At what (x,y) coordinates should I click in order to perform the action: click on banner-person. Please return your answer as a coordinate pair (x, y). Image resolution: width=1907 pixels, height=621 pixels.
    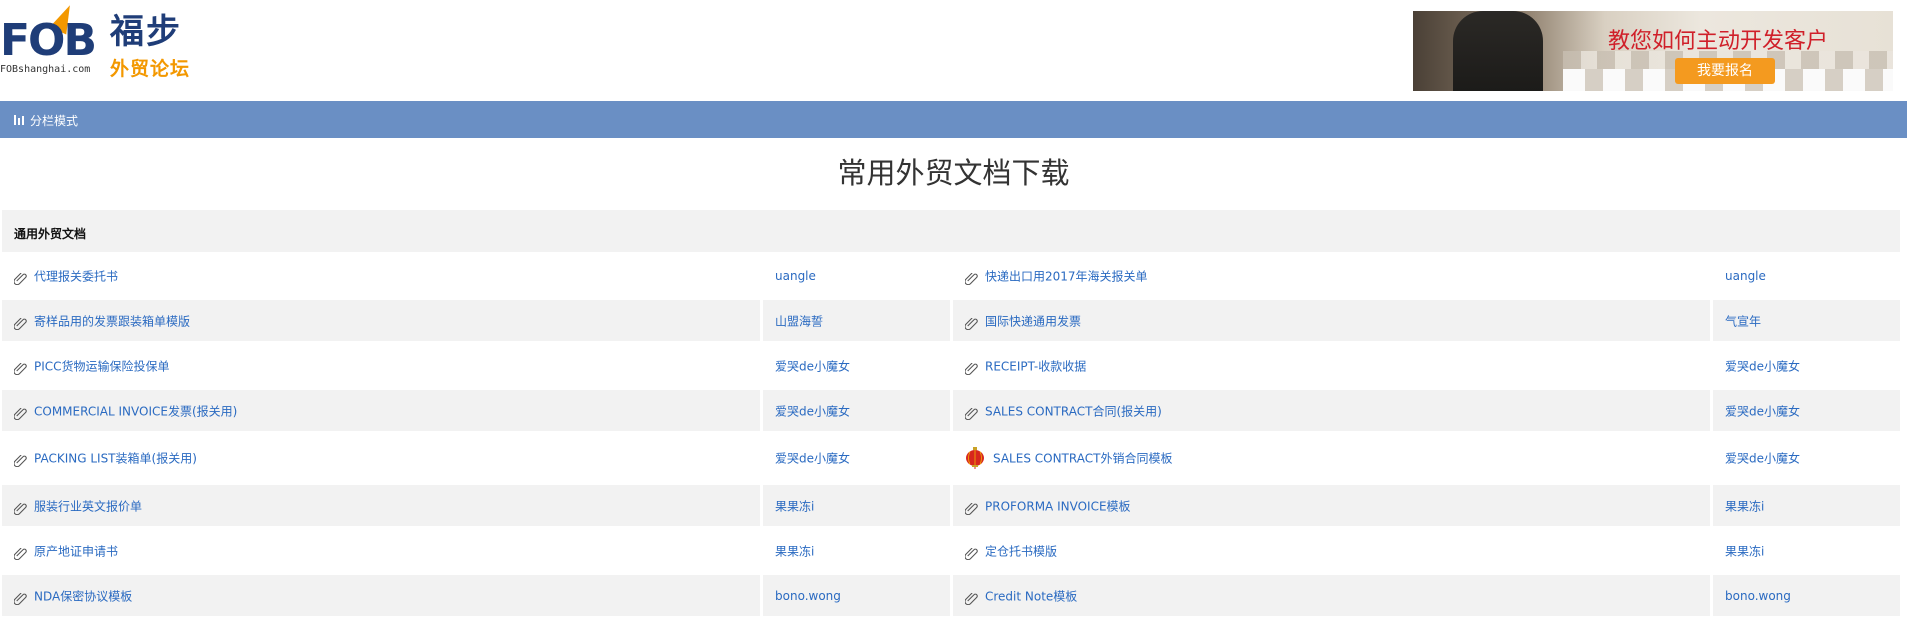
    Looking at the image, I should click on (1498, 51).